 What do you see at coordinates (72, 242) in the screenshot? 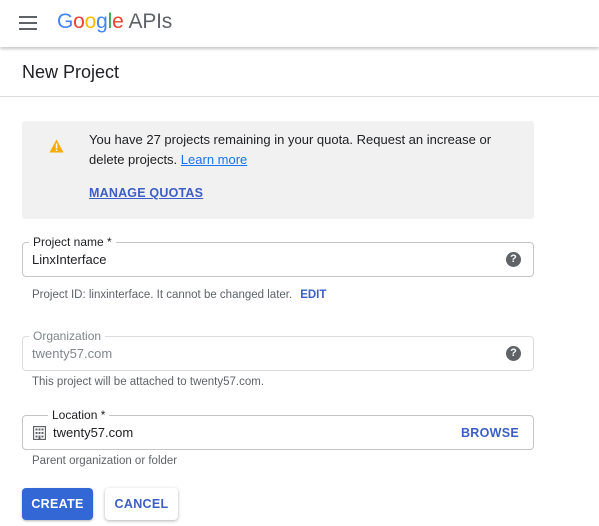
I see `project-name-label: Project name *` at bounding box center [72, 242].